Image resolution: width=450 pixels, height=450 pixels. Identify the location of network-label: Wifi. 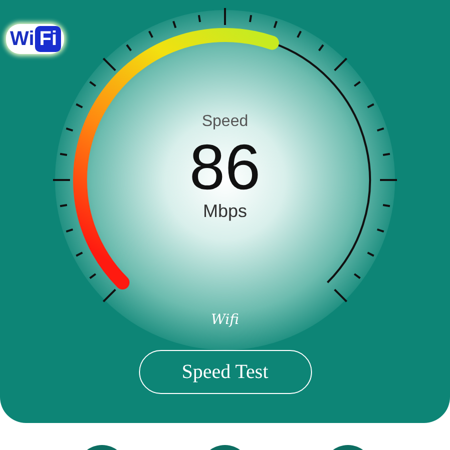
(225, 320).